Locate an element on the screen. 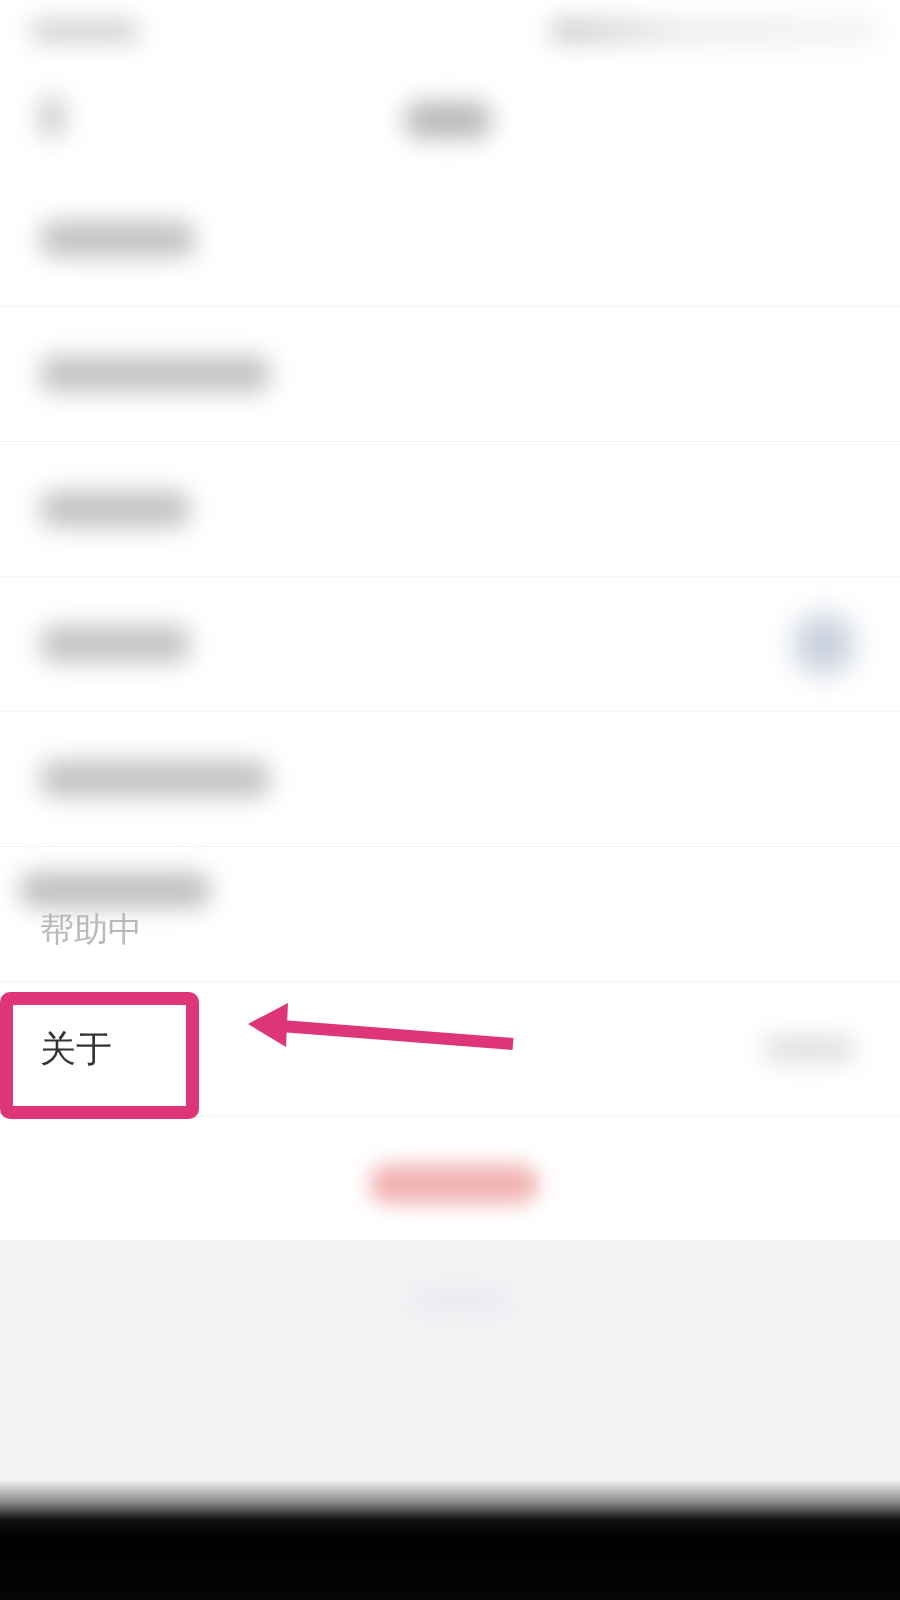  blurred-button is located at coordinates (454, 1183).